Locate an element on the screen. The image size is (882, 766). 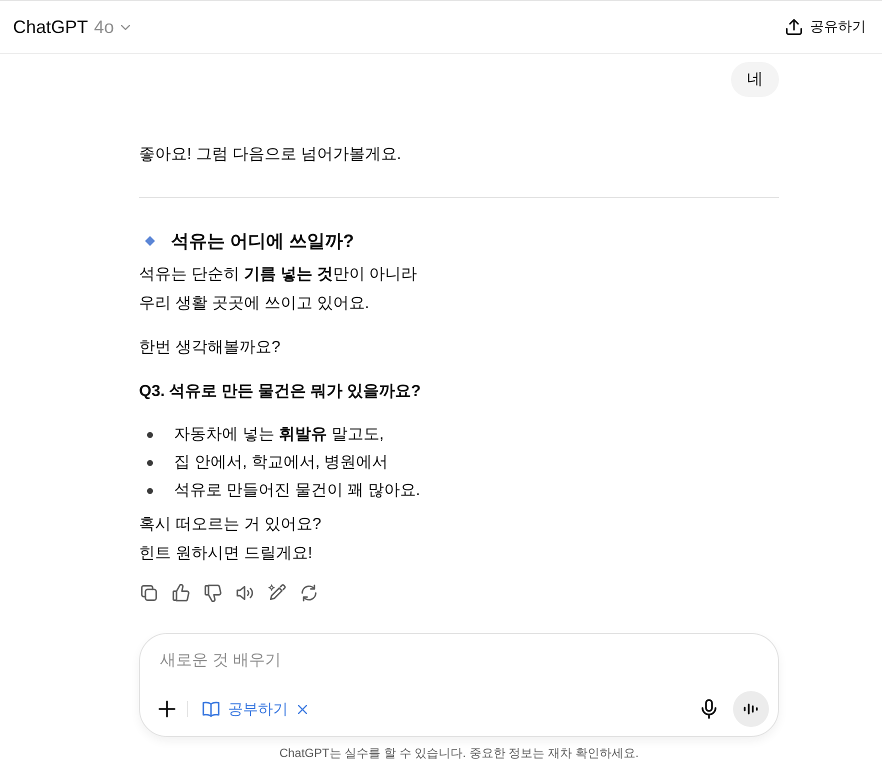
message-text: 좋아요! 그럼 다음으로 넘어가볼게요. is located at coordinates (270, 155).